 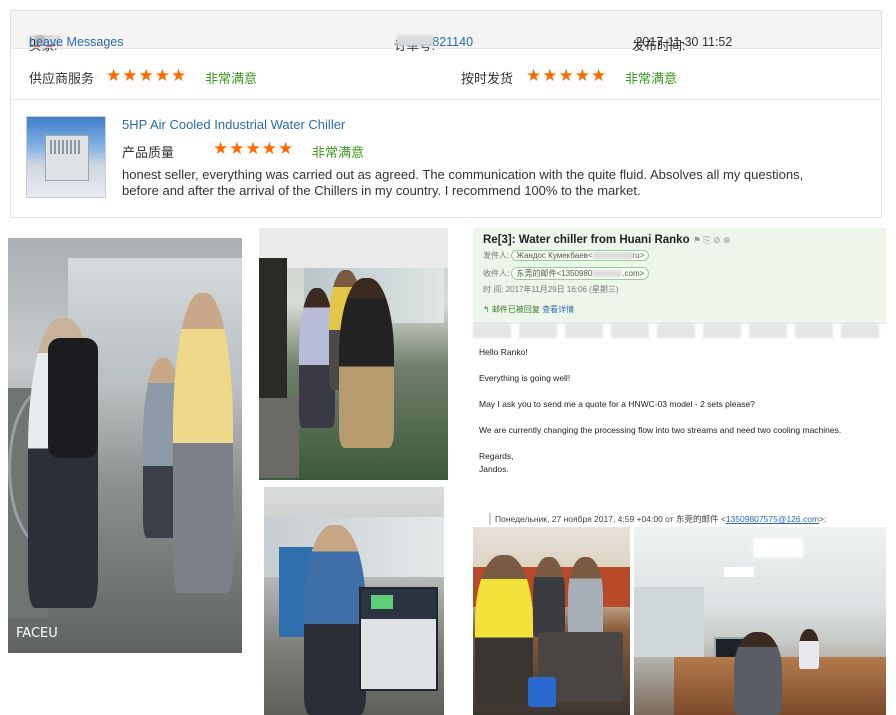 I want to click on delivery-stars: ★★★★★, so click(x=567, y=75).